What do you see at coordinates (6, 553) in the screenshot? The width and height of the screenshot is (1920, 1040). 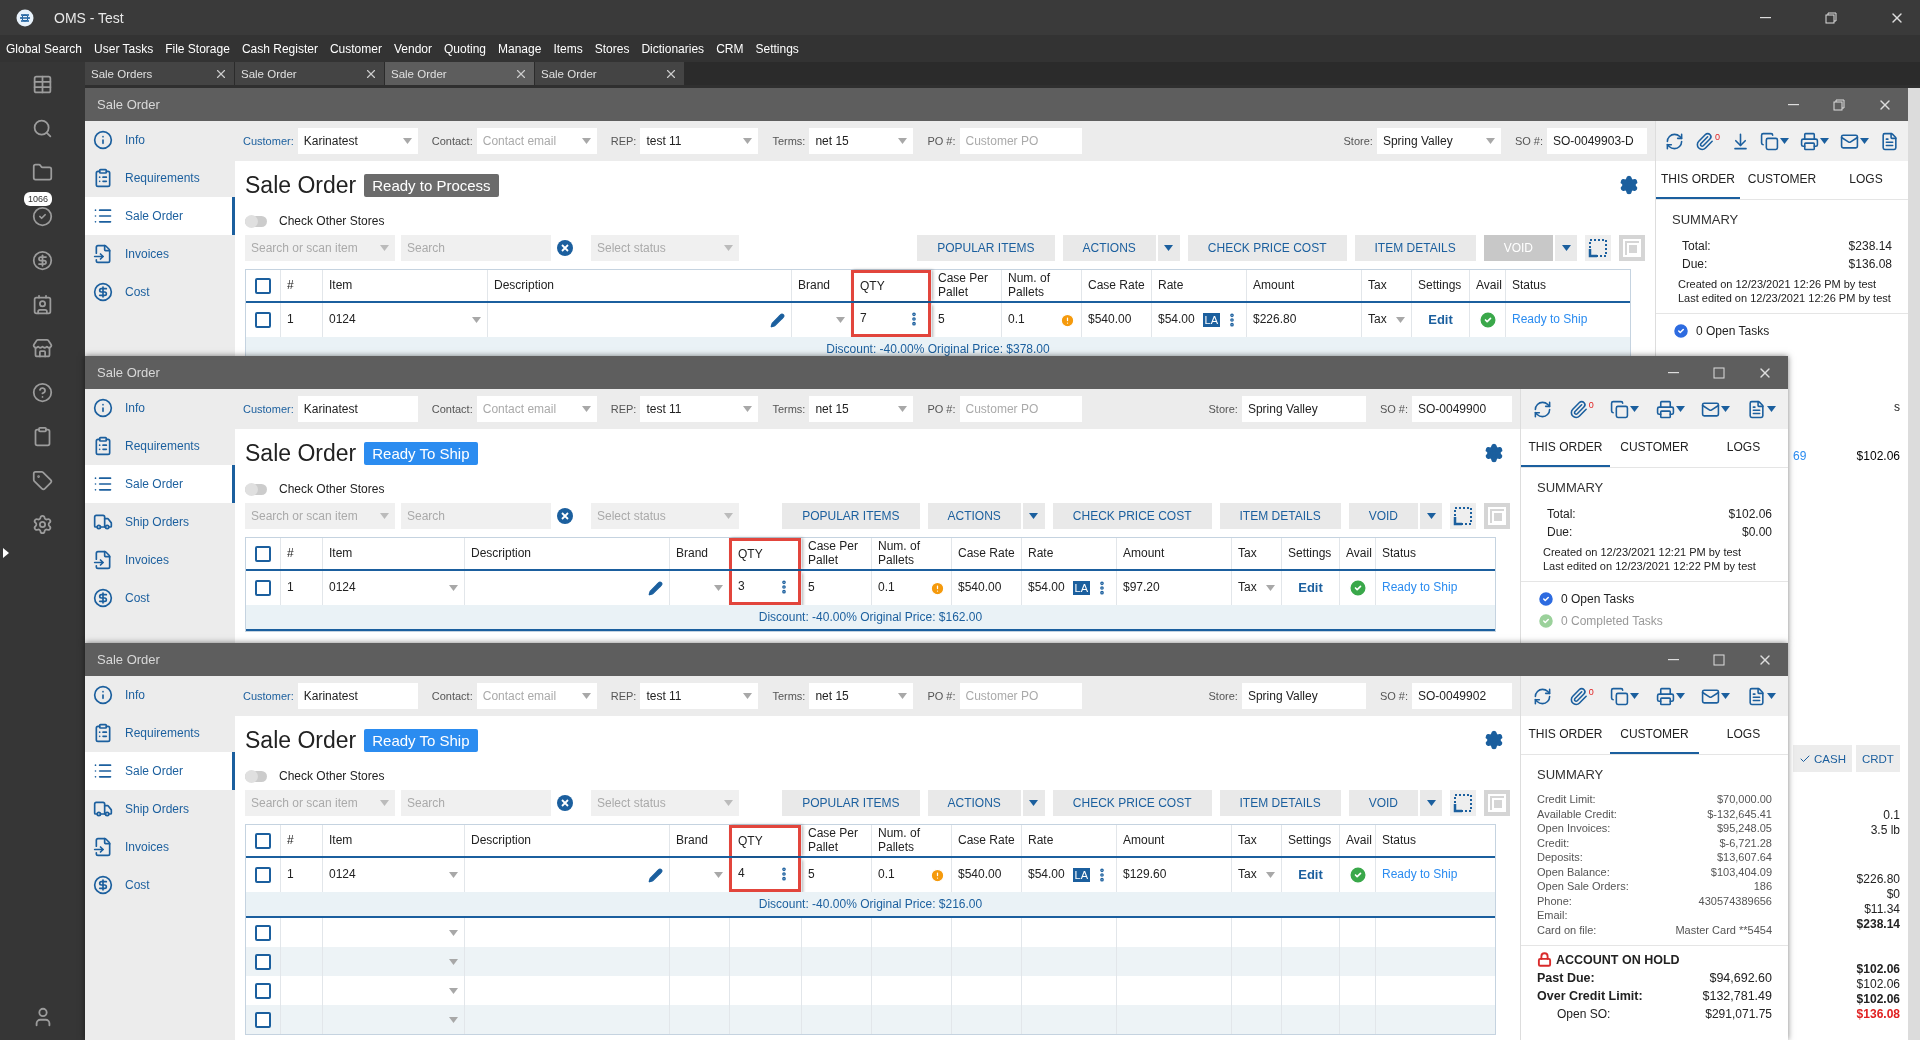 I see `expand-arrow-icon` at bounding box center [6, 553].